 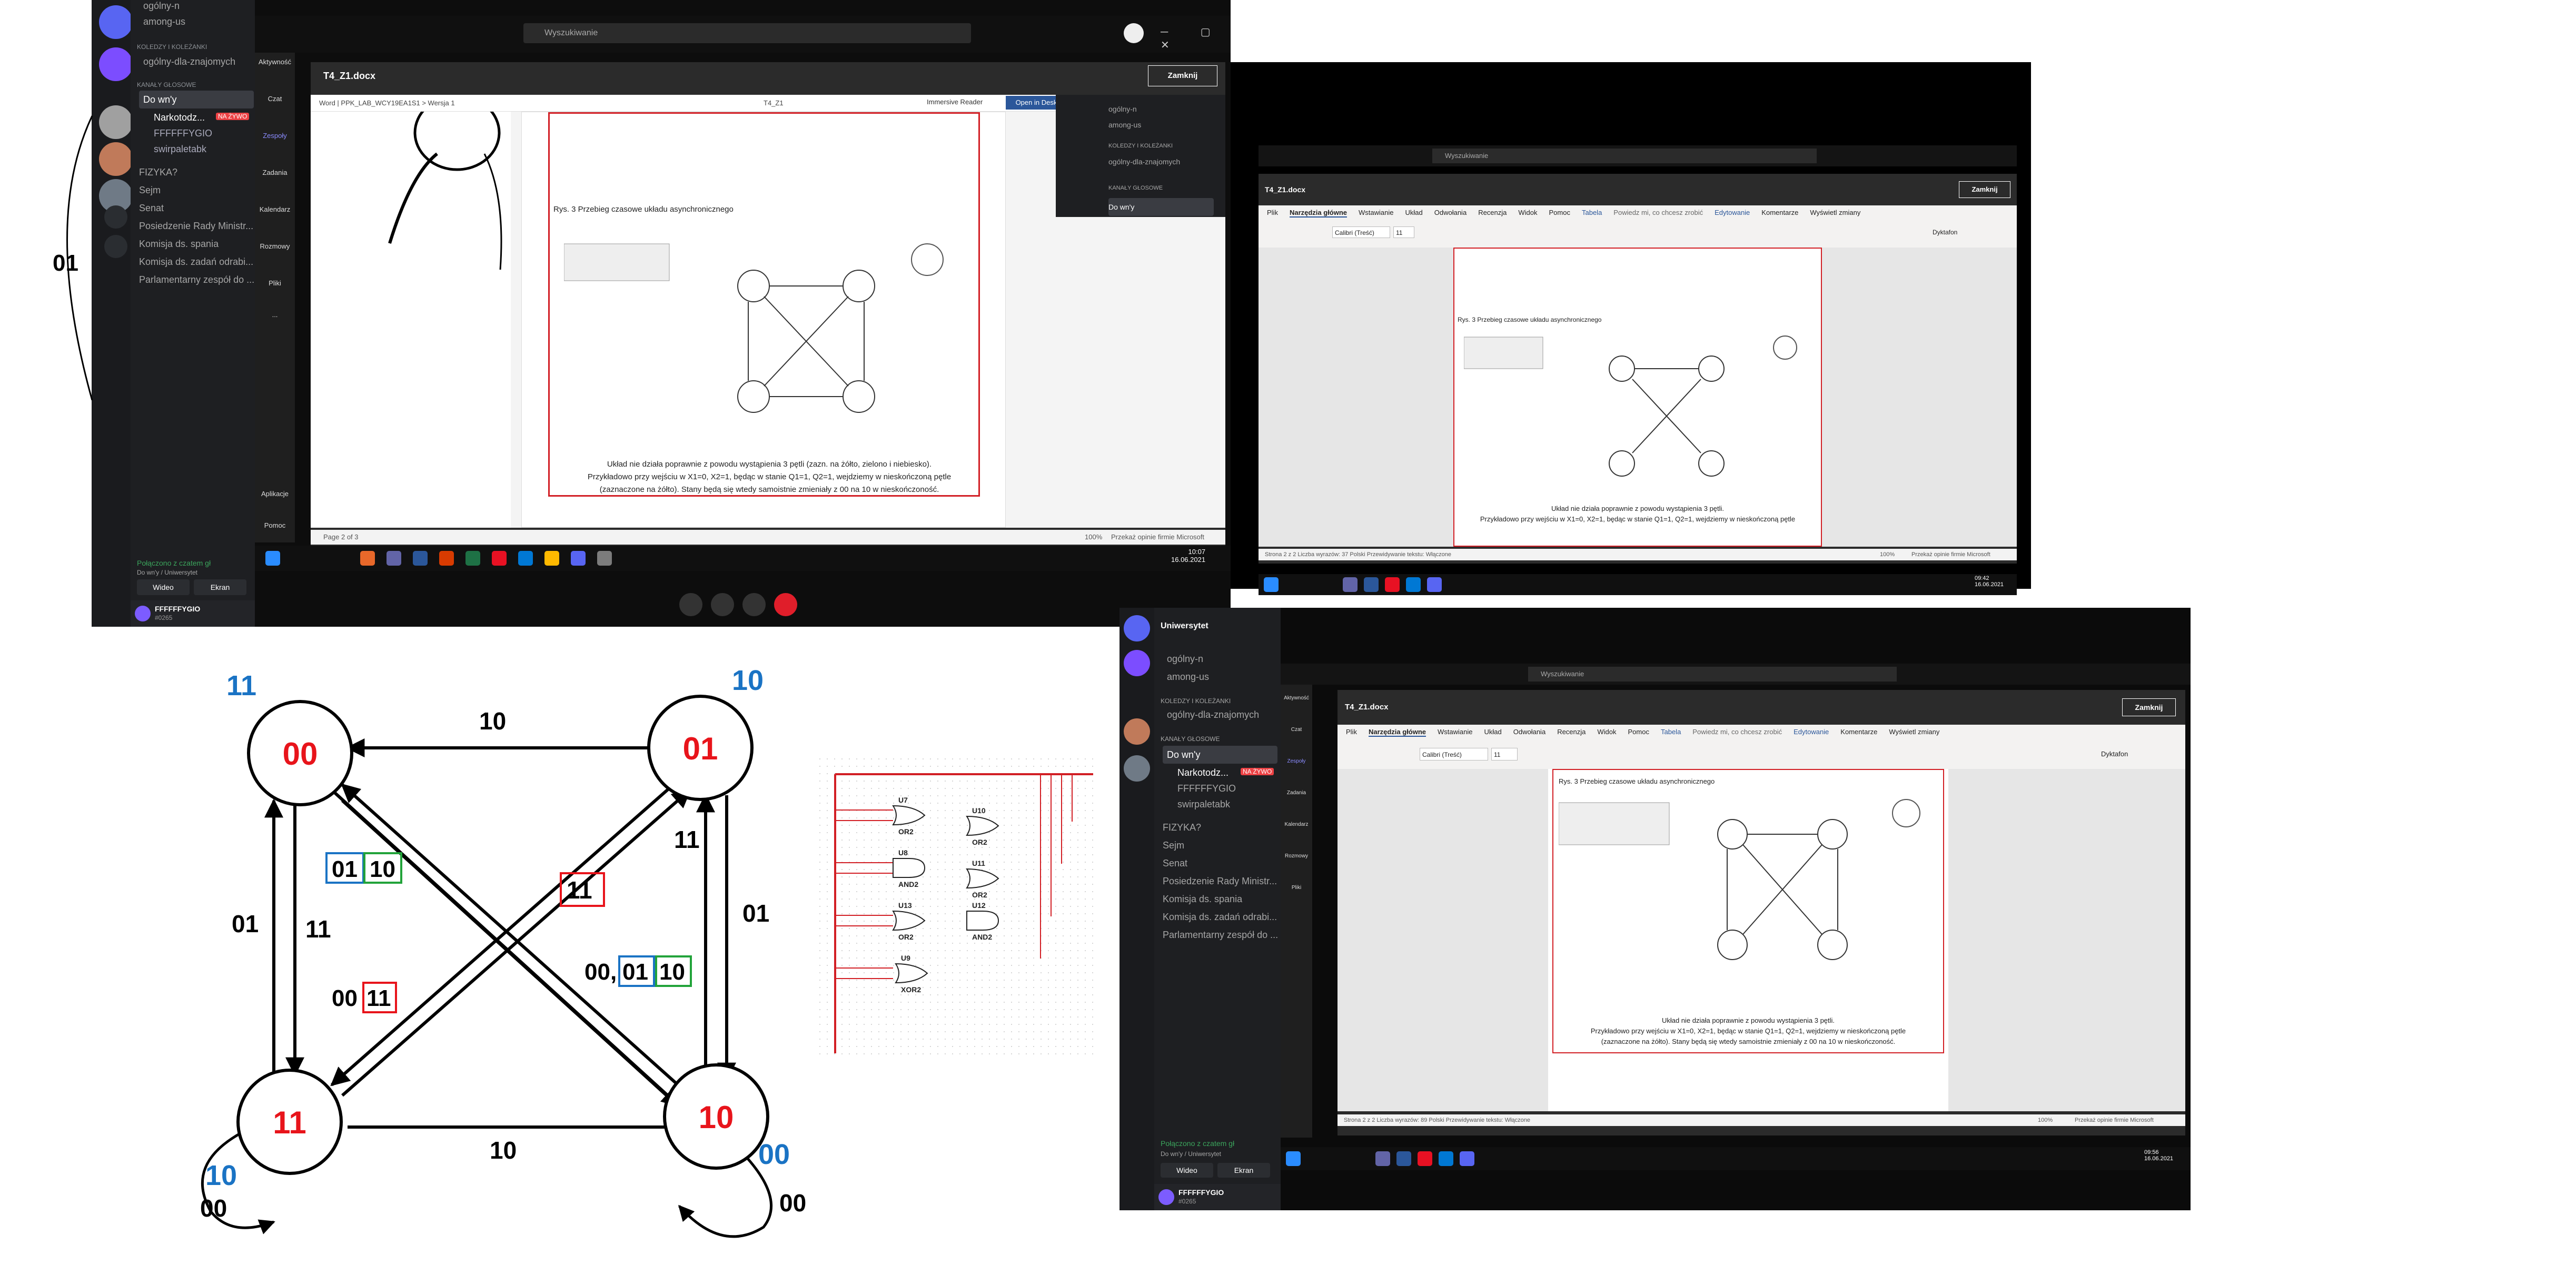 What do you see at coordinates (1658, 213) in the screenshot?
I see `tell-me-input: Powiedz mi, co chcesz zrobić` at bounding box center [1658, 213].